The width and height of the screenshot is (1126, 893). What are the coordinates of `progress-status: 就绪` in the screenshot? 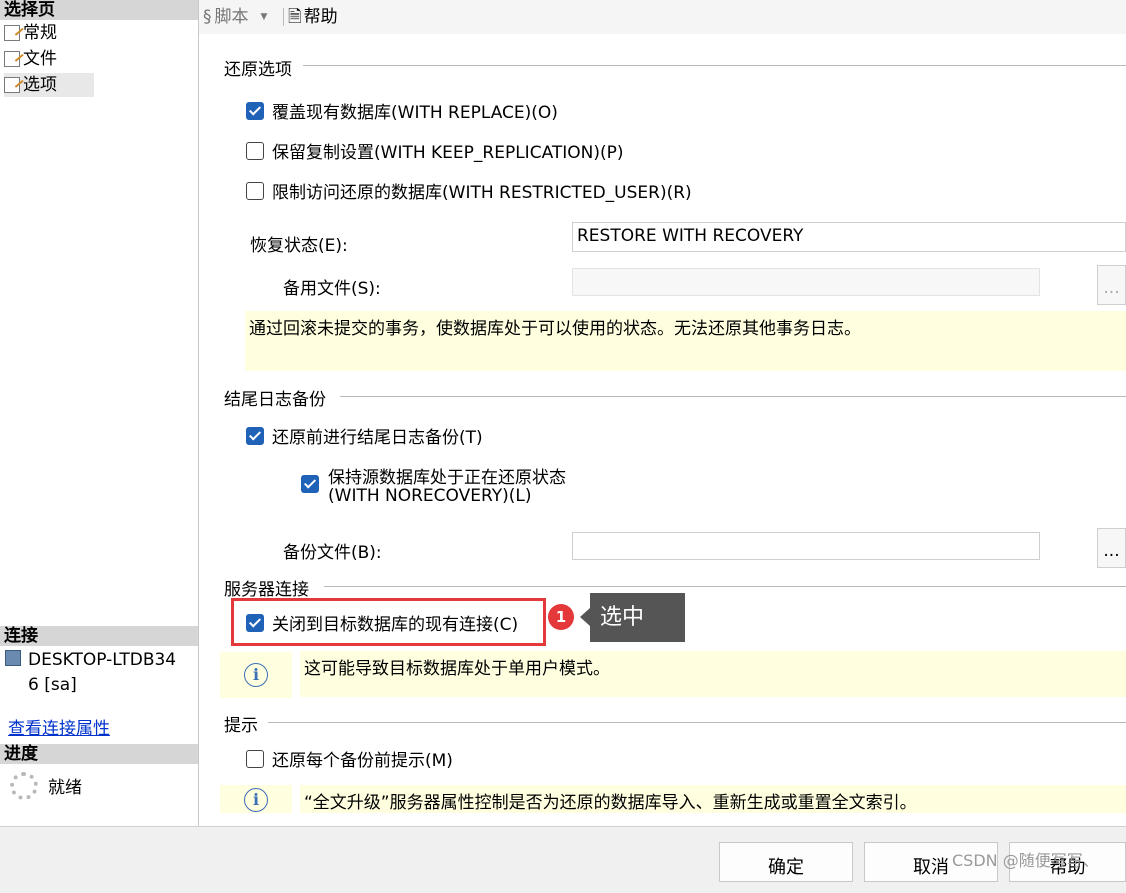 It's located at (65, 788).